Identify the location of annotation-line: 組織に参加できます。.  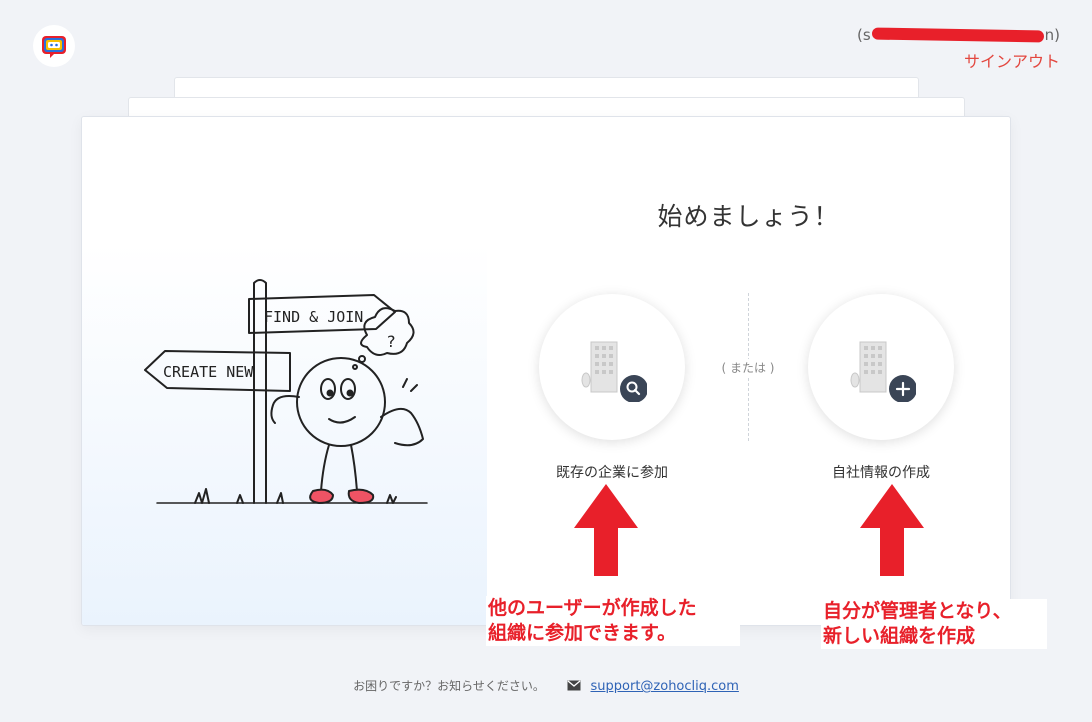
(582, 633).